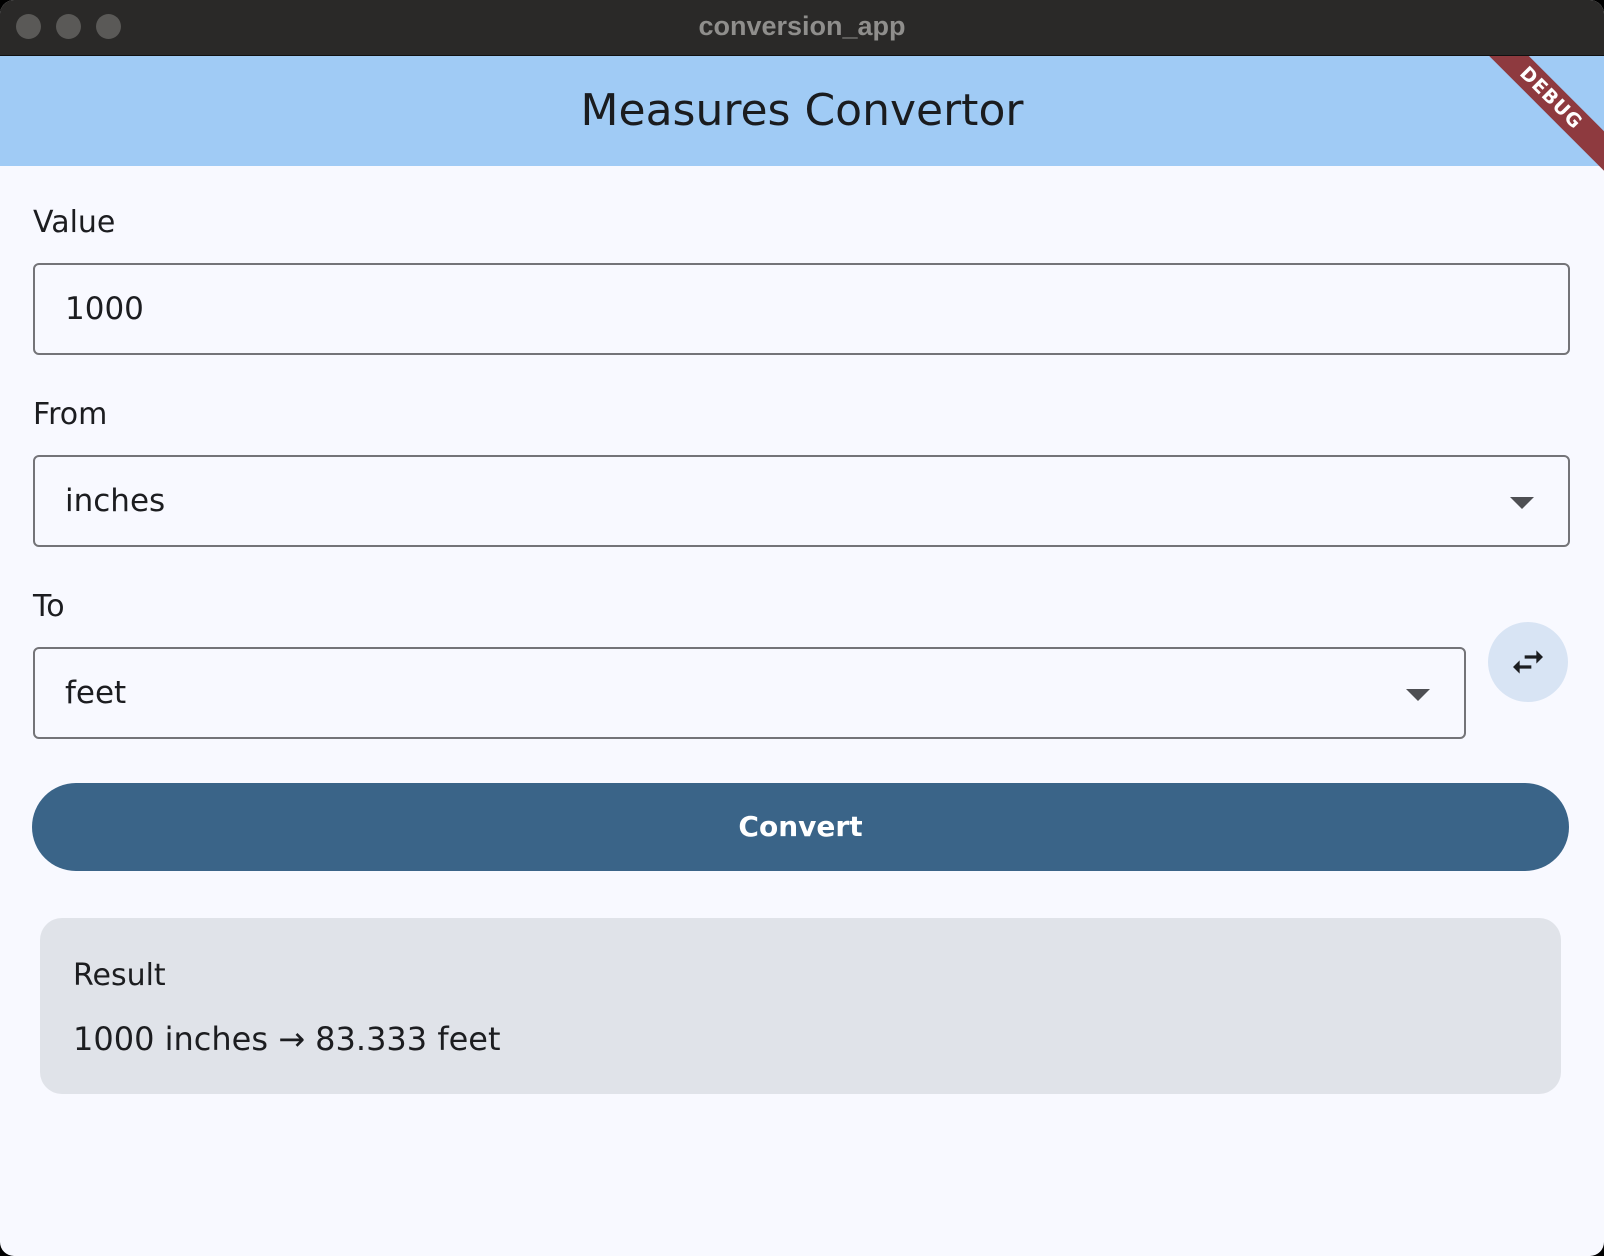 Image resolution: width=1604 pixels, height=1256 pixels. I want to click on page-title: Measures Convertor, so click(802, 110).